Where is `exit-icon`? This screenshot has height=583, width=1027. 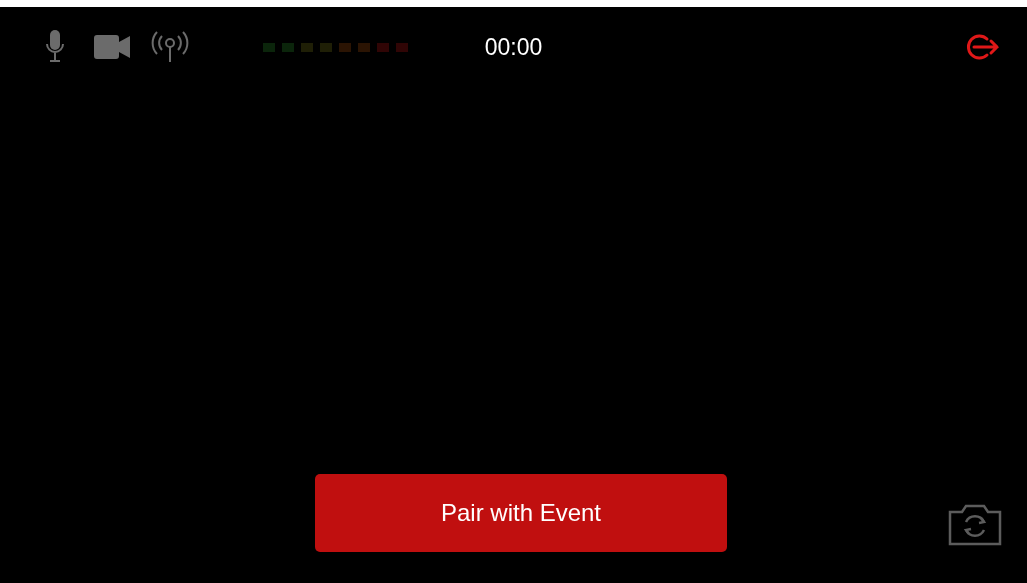 exit-icon is located at coordinates (983, 47).